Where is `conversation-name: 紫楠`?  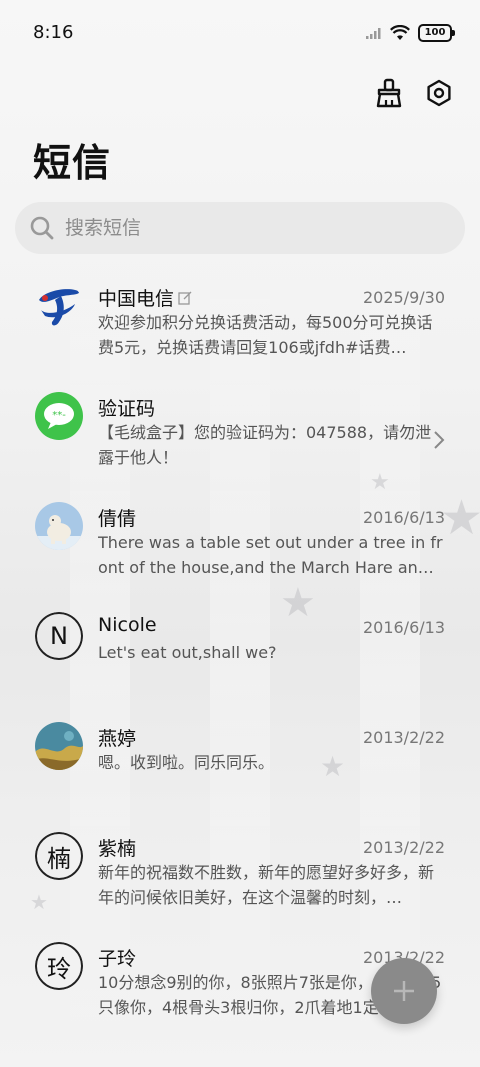 conversation-name: 紫楠 is located at coordinates (117, 847).